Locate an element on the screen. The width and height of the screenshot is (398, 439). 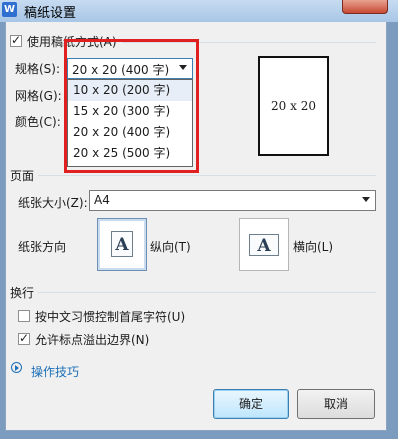
app-icon: W is located at coordinates (9, 9).